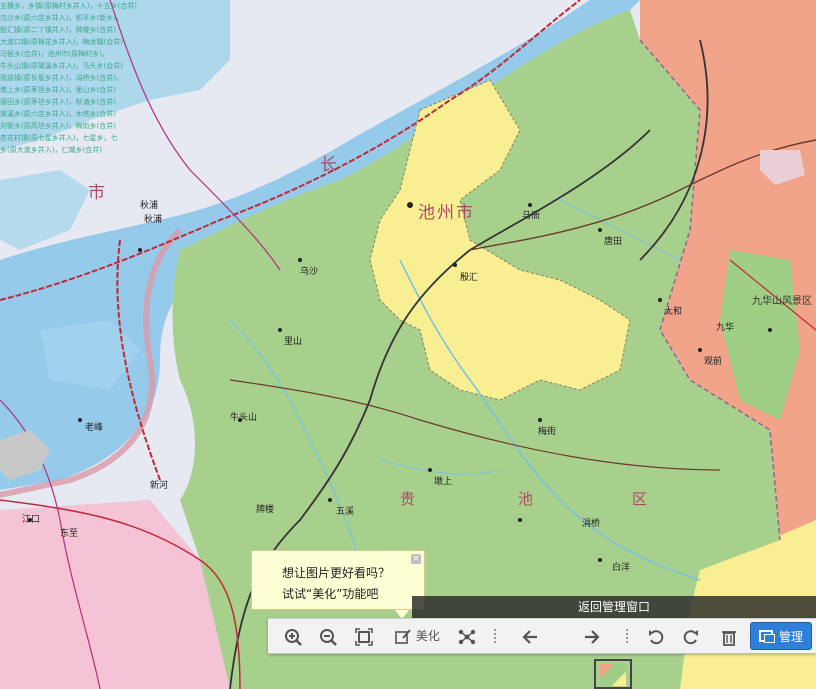 This screenshot has height=689, width=816. Describe the element at coordinates (621, 568) in the screenshot. I see `place-label: 白洋` at that location.